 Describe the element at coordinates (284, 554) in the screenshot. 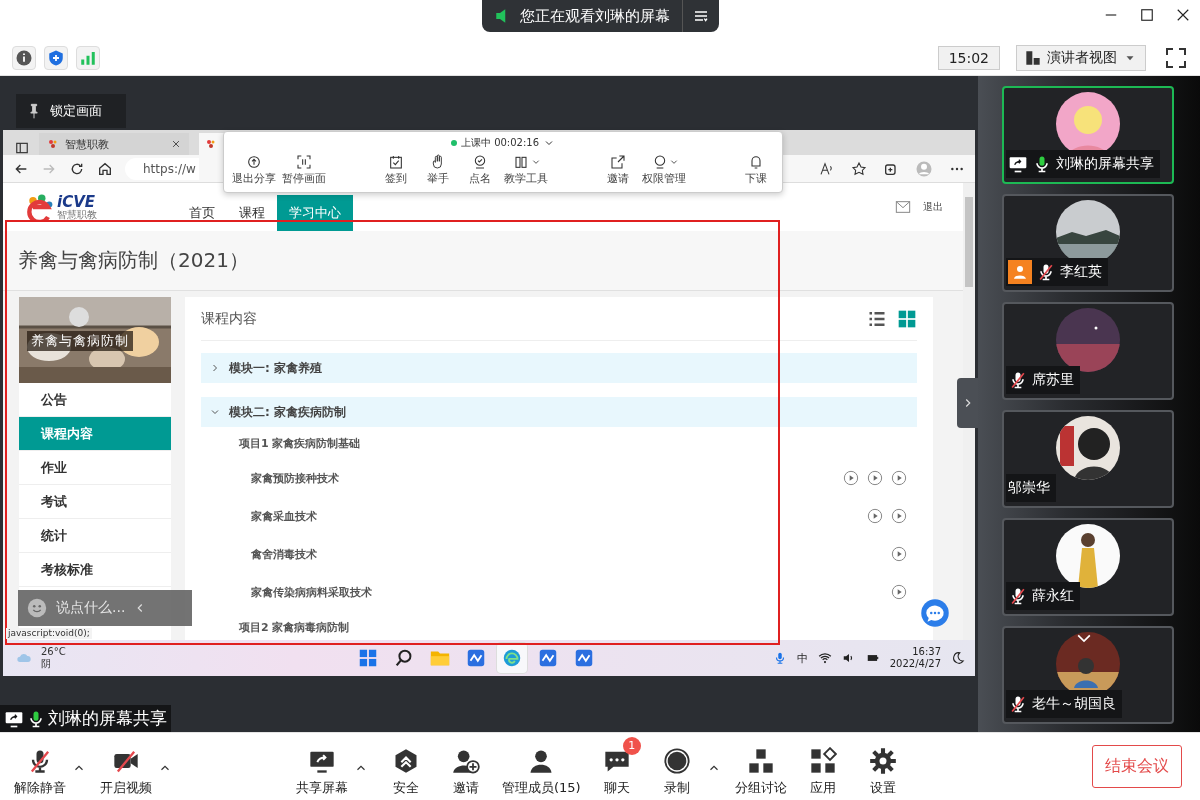

I see `lesson-title: 禽舍消毒技术` at that location.